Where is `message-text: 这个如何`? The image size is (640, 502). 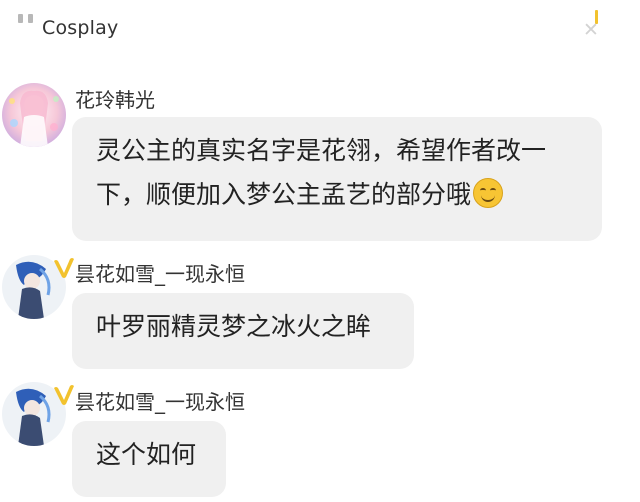
message-text: 这个如何 is located at coordinates (146, 454).